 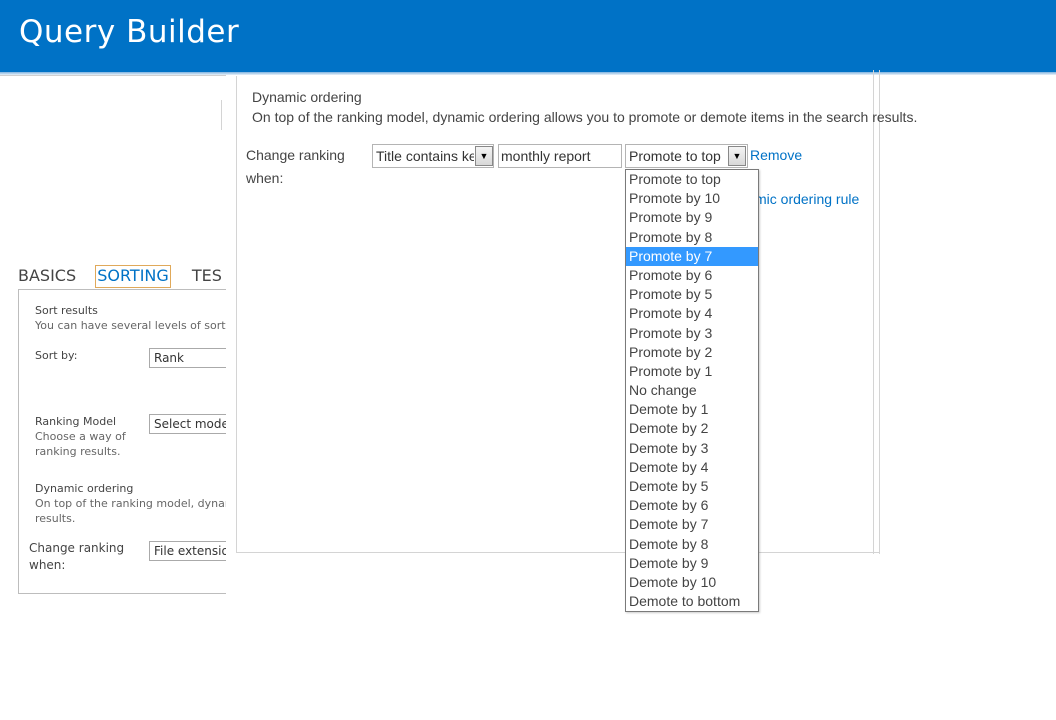 I want to click on dropdown-option: Demote by 5, so click(x=692, y=486).